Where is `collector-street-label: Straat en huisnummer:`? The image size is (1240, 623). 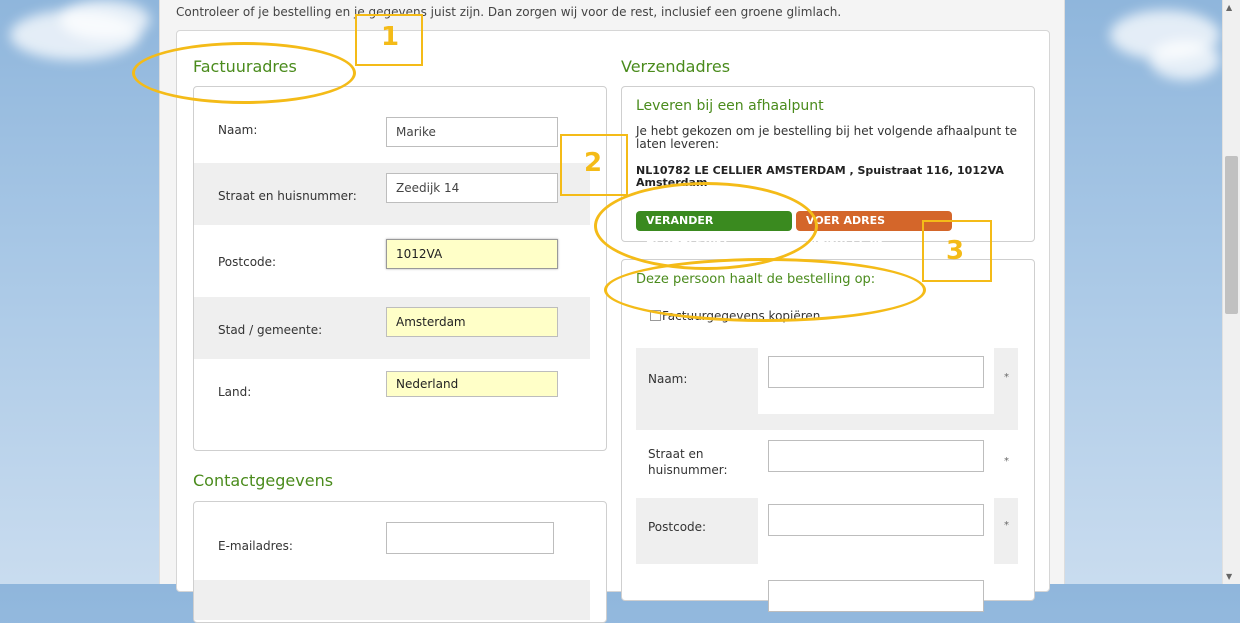 collector-street-label: Straat en huisnummer: is located at coordinates (688, 462).